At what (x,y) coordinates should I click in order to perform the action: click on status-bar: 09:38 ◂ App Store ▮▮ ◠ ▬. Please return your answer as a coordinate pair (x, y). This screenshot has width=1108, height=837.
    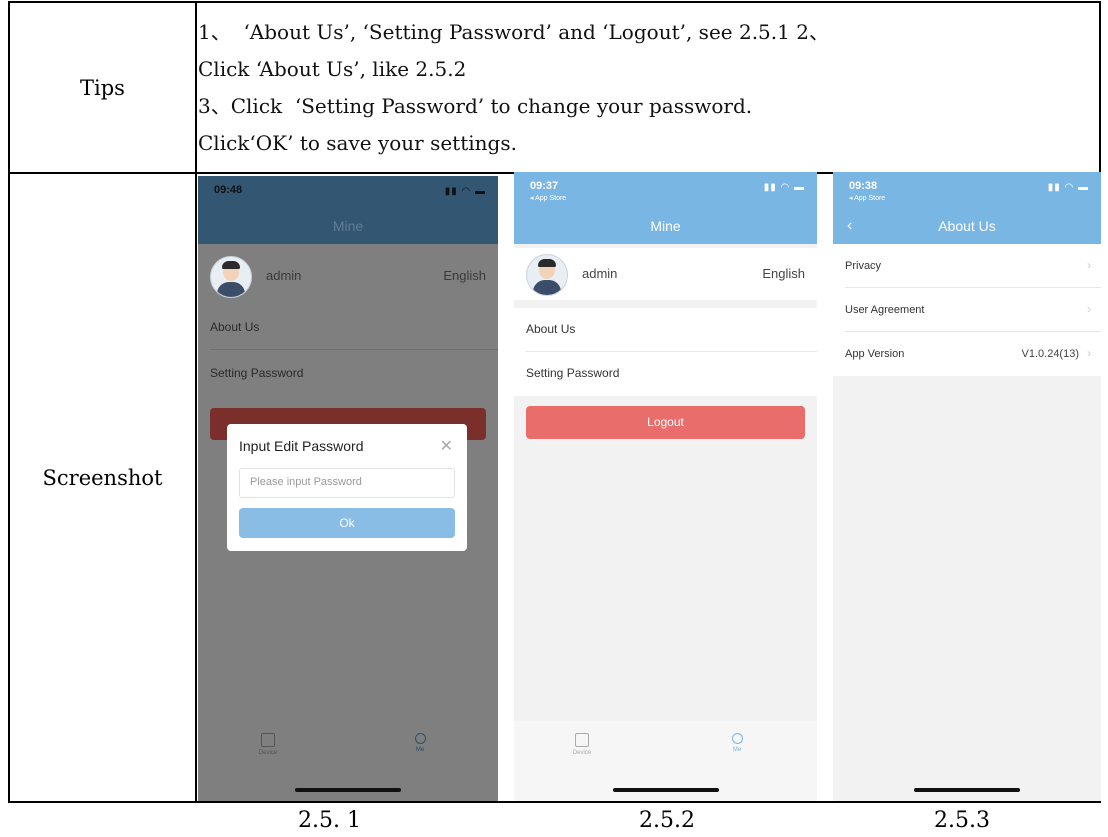
    Looking at the image, I should click on (967, 192).